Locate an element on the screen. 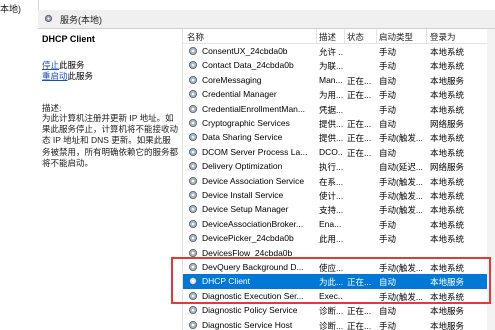 This screenshot has width=495, height=330. service-name: CoreMessaging is located at coordinates (232, 79).